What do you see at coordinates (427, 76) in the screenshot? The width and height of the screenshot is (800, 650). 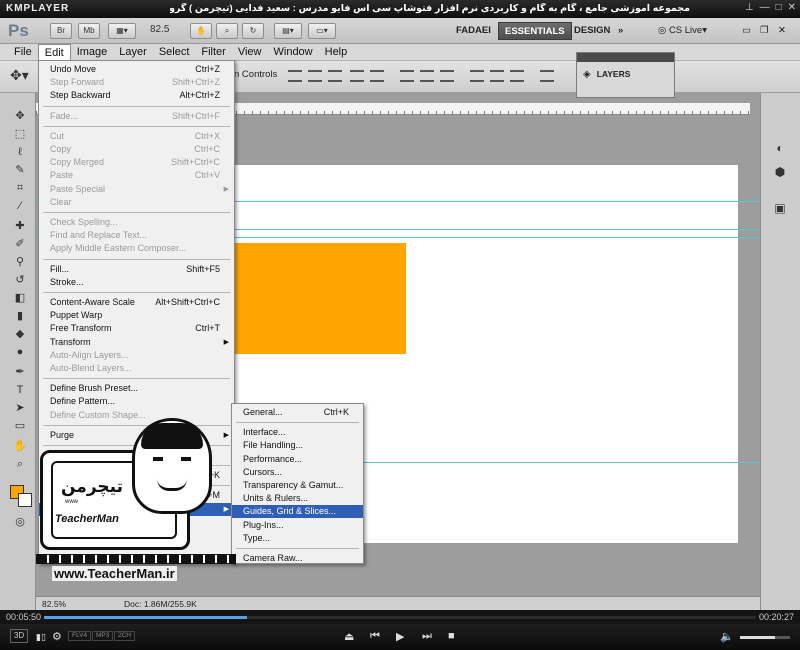 I see `distribute-vcenter-icon` at bounding box center [427, 76].